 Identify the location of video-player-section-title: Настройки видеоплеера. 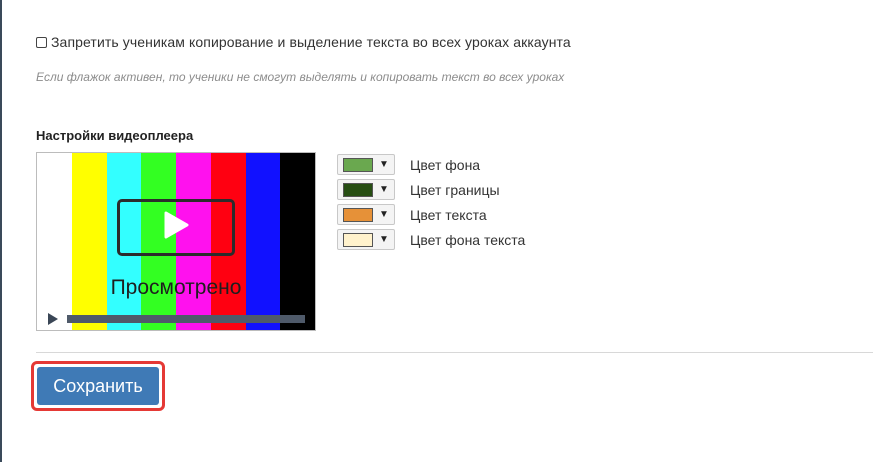
(115, 135).